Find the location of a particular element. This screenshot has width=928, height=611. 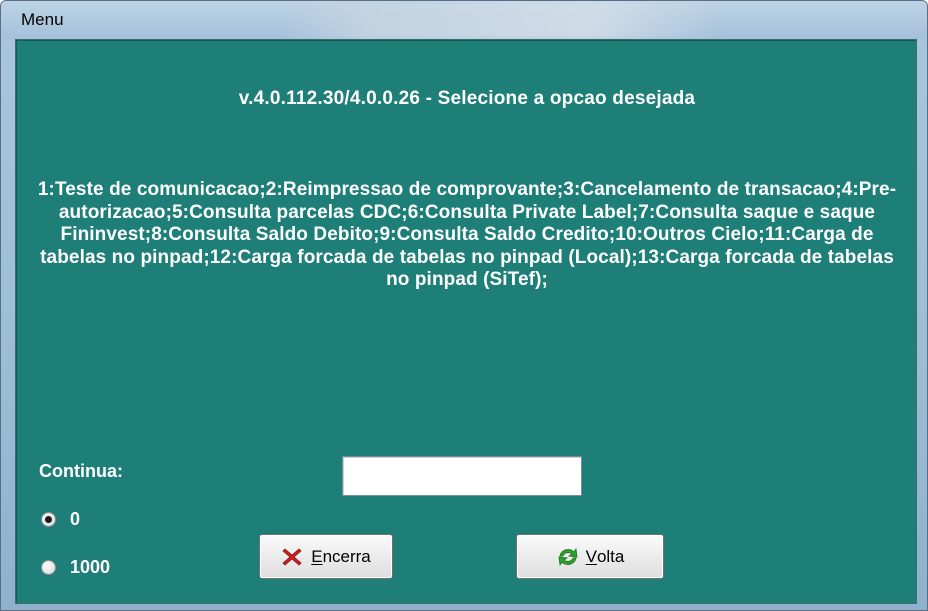

title-bar: Menu is located at coordinates (464, 20).